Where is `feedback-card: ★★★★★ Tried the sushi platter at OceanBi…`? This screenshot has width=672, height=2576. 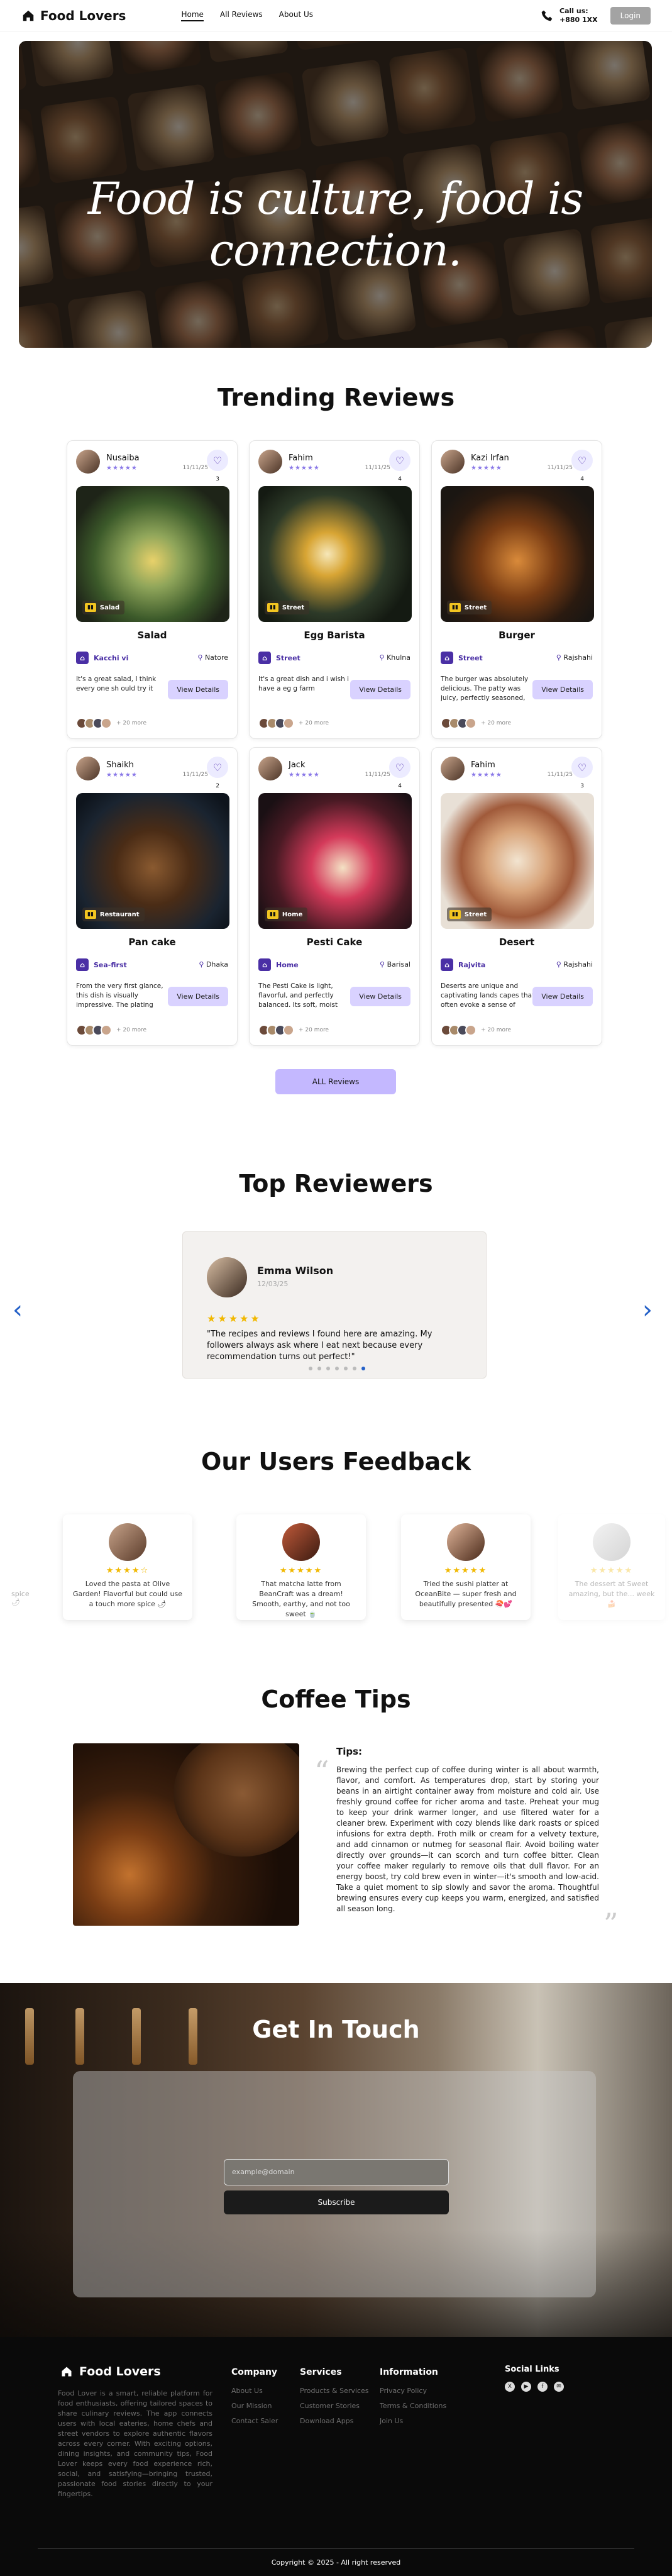
feedback-card: ★★★★★ Tried the sushi platter at OceanBi… is located at coordinates (466, 1567).